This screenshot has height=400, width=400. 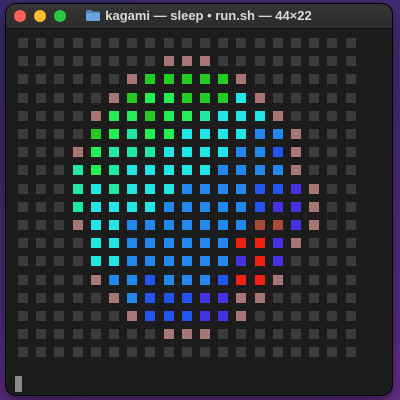 I want to click on title-bar: kagami — sleep • run.sh — 44×22, so click(x=199, y=16).